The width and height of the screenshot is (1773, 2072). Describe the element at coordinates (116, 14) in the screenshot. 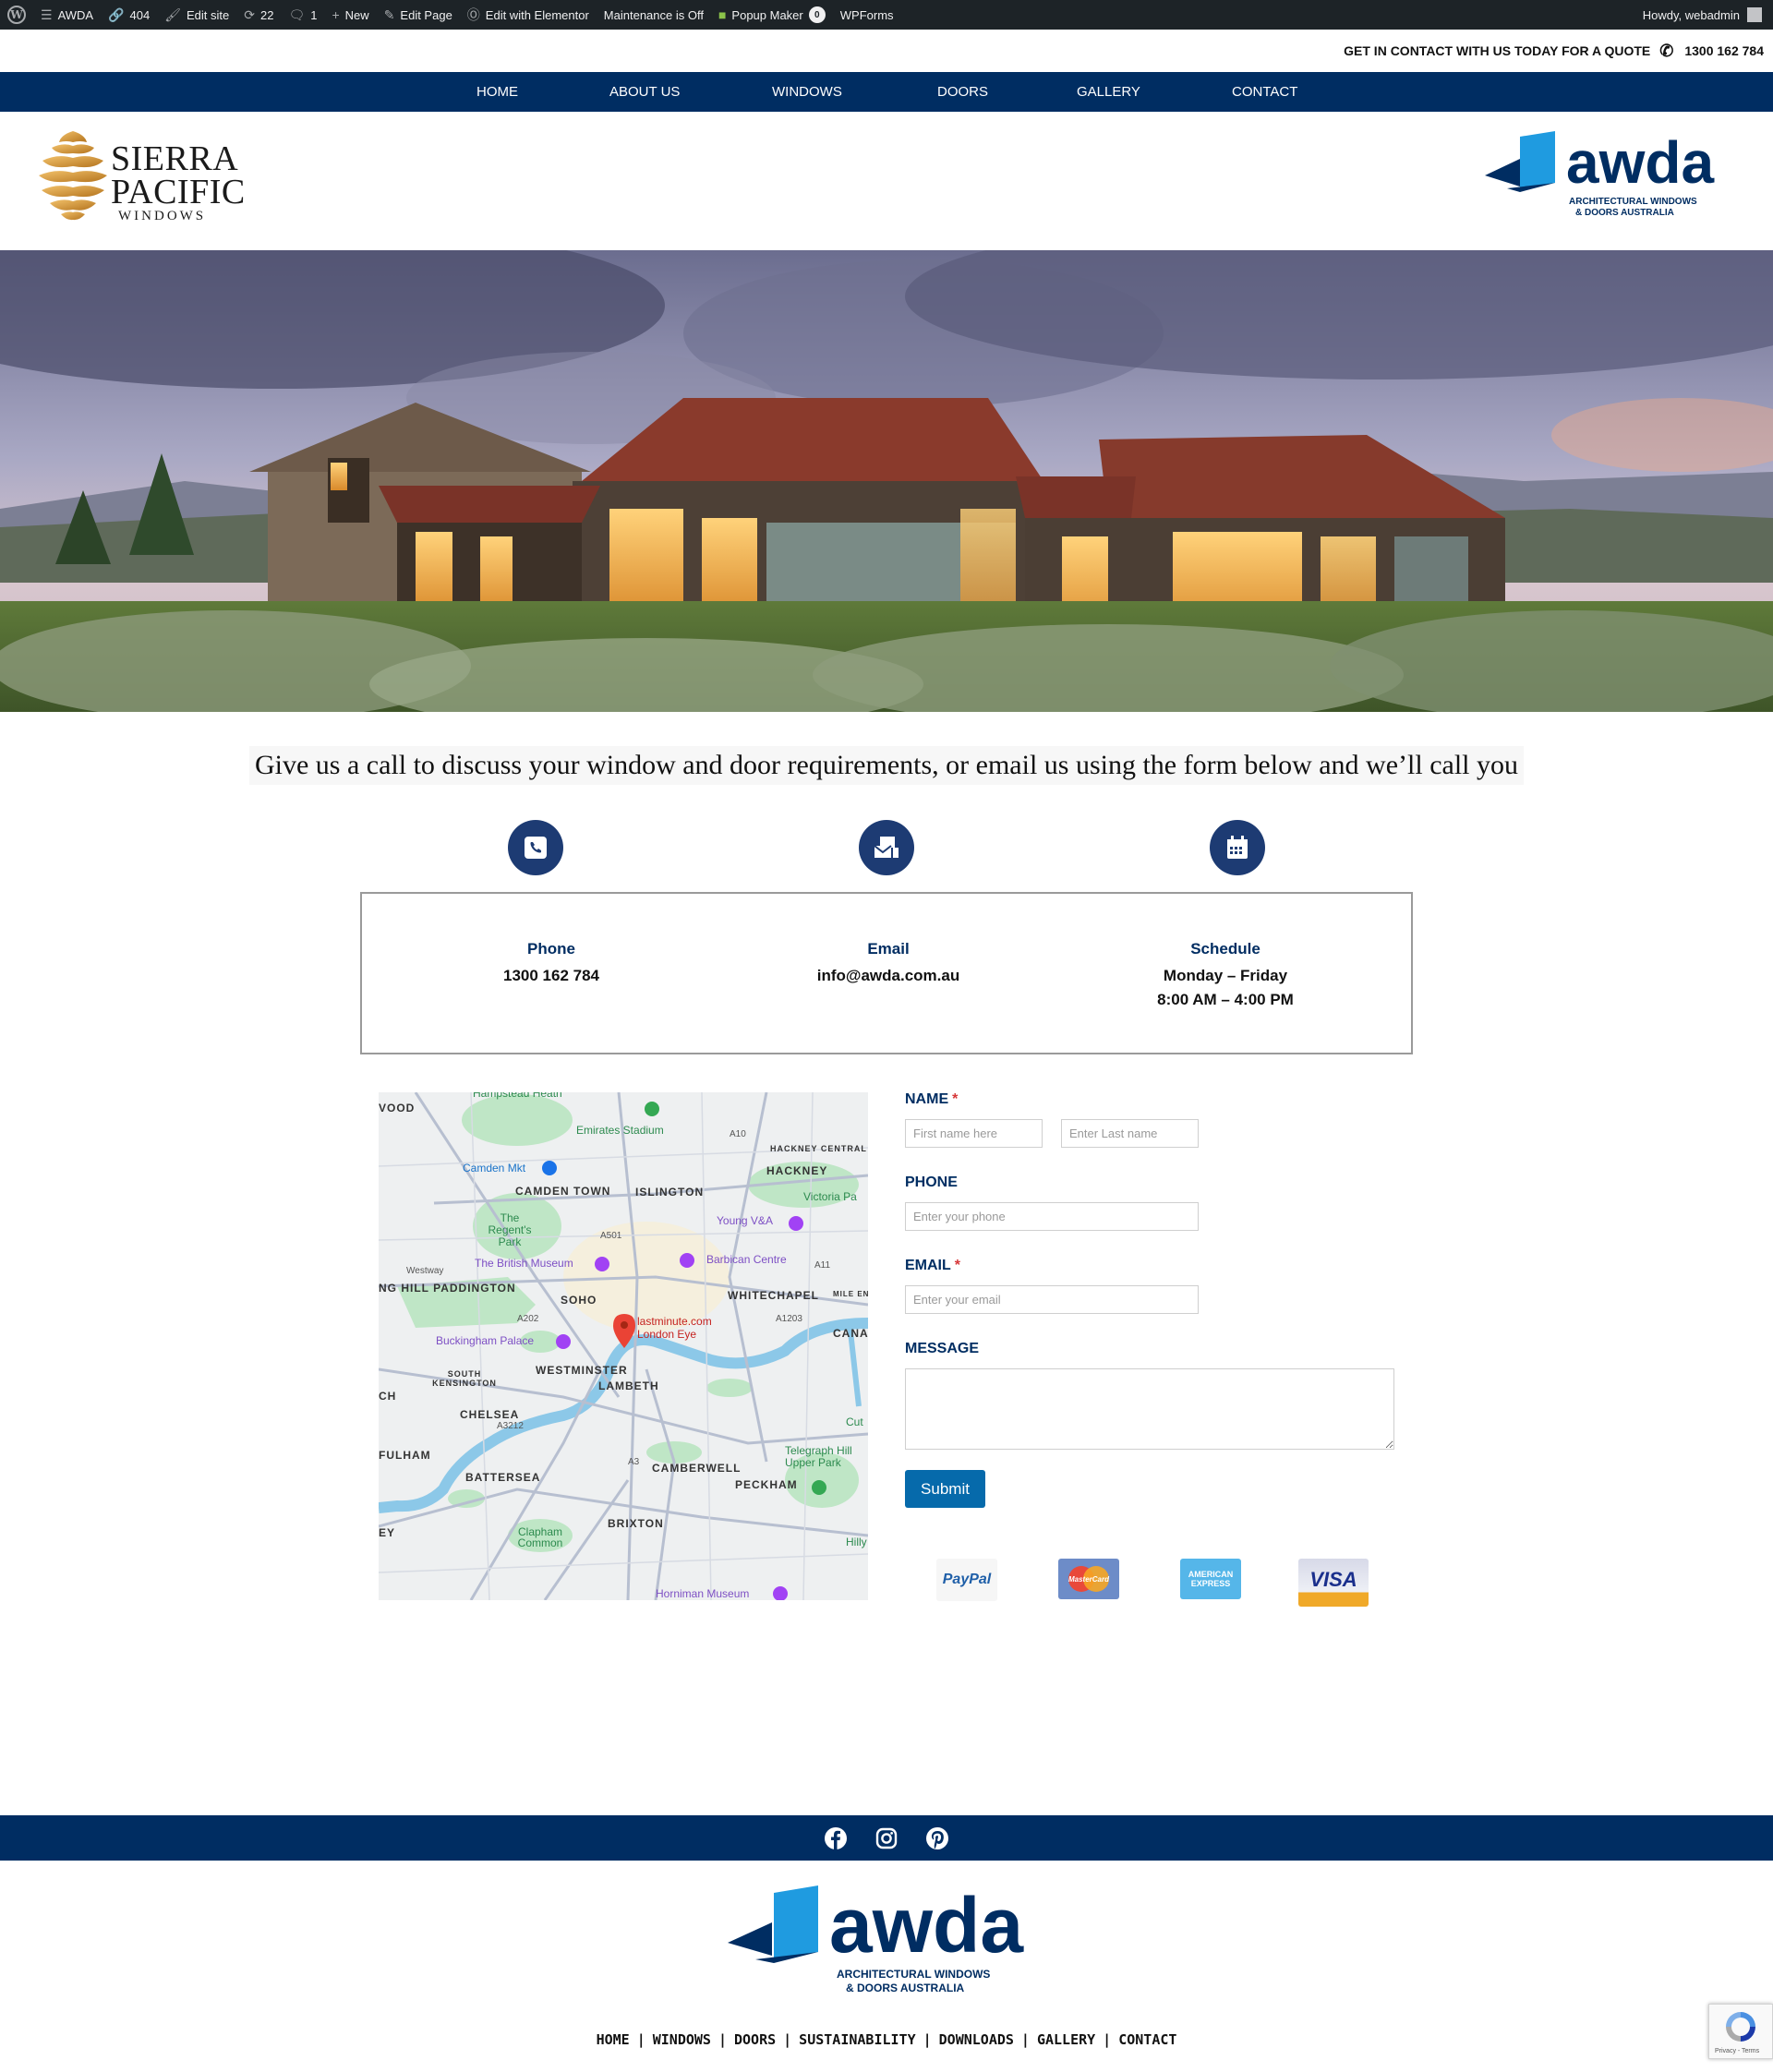

I see `broken-link-icon: 🔗` at that location.